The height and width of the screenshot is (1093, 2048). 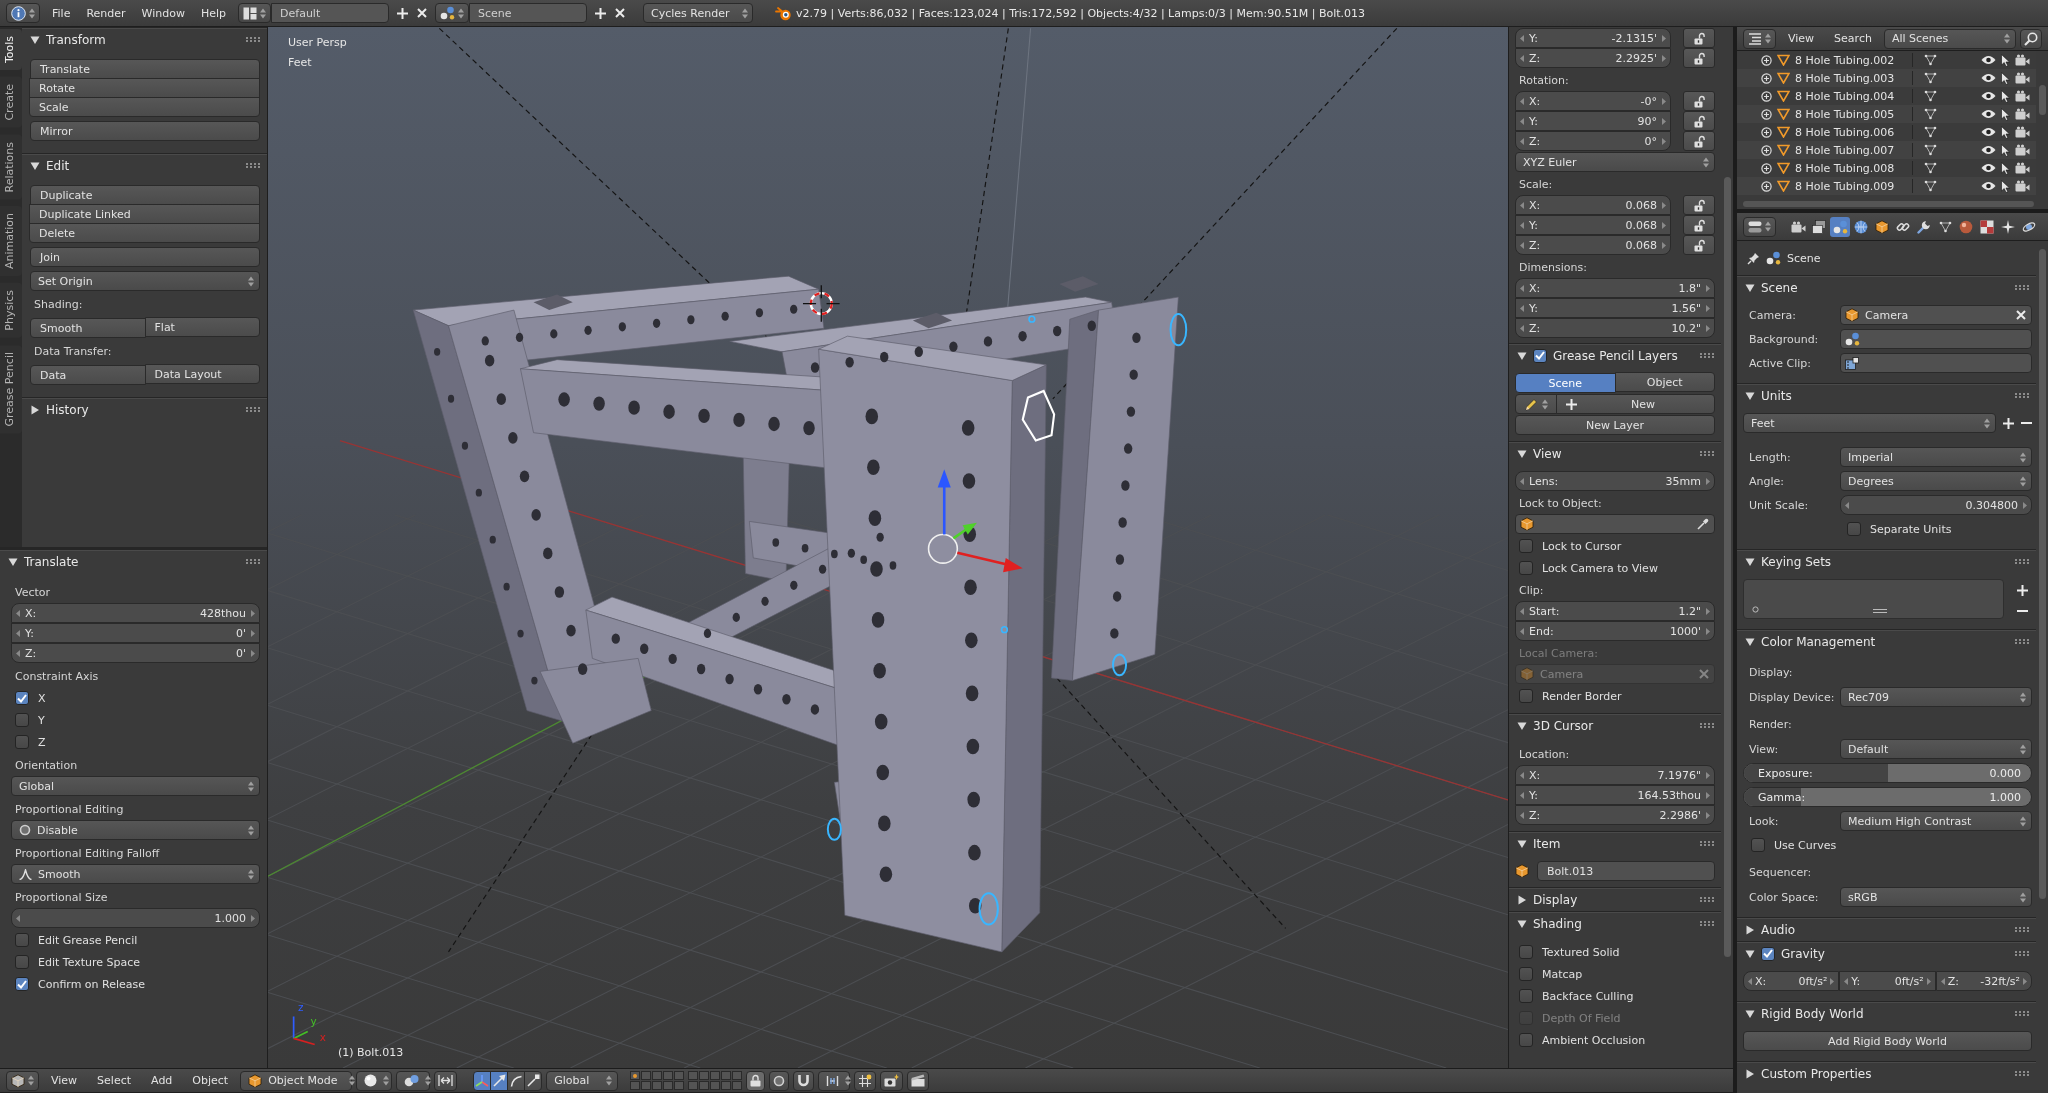 What do you see at coordinates (482, 1080) in the screenshot?
I see `manipulator-toggle-button` at bounding box center [482, 1080].